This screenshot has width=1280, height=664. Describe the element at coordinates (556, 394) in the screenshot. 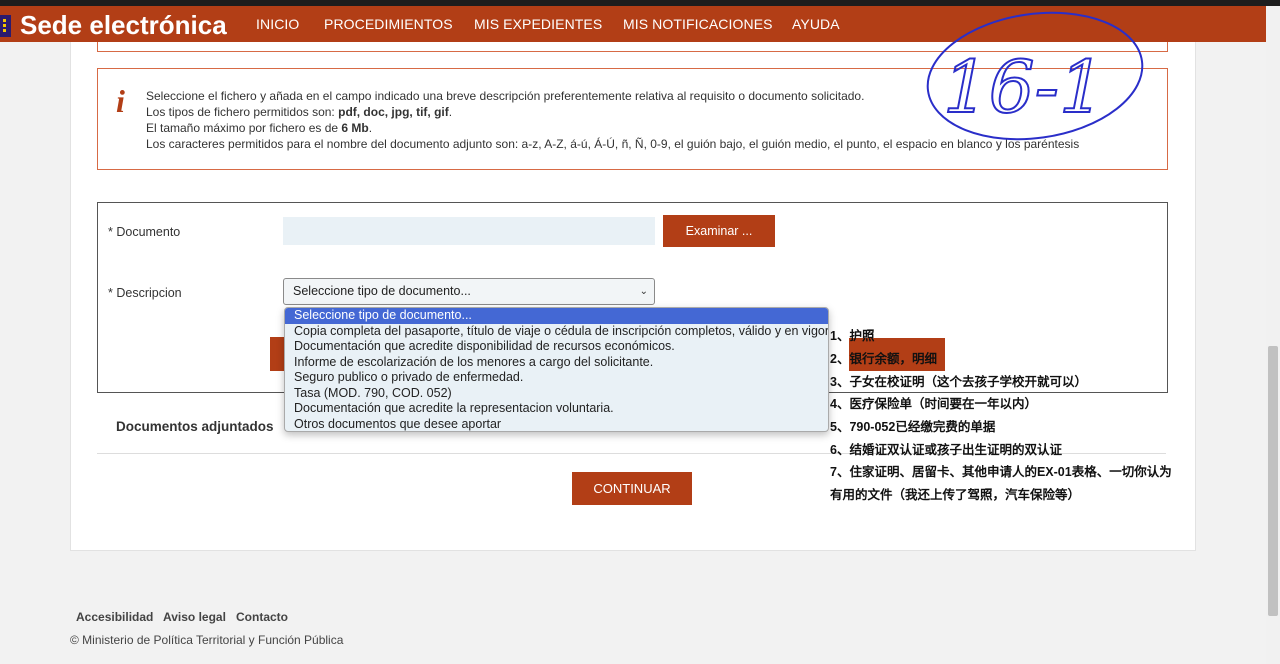

I see `dropdown-option: Tasa (MOD. 790, COD. 052)` at that location.